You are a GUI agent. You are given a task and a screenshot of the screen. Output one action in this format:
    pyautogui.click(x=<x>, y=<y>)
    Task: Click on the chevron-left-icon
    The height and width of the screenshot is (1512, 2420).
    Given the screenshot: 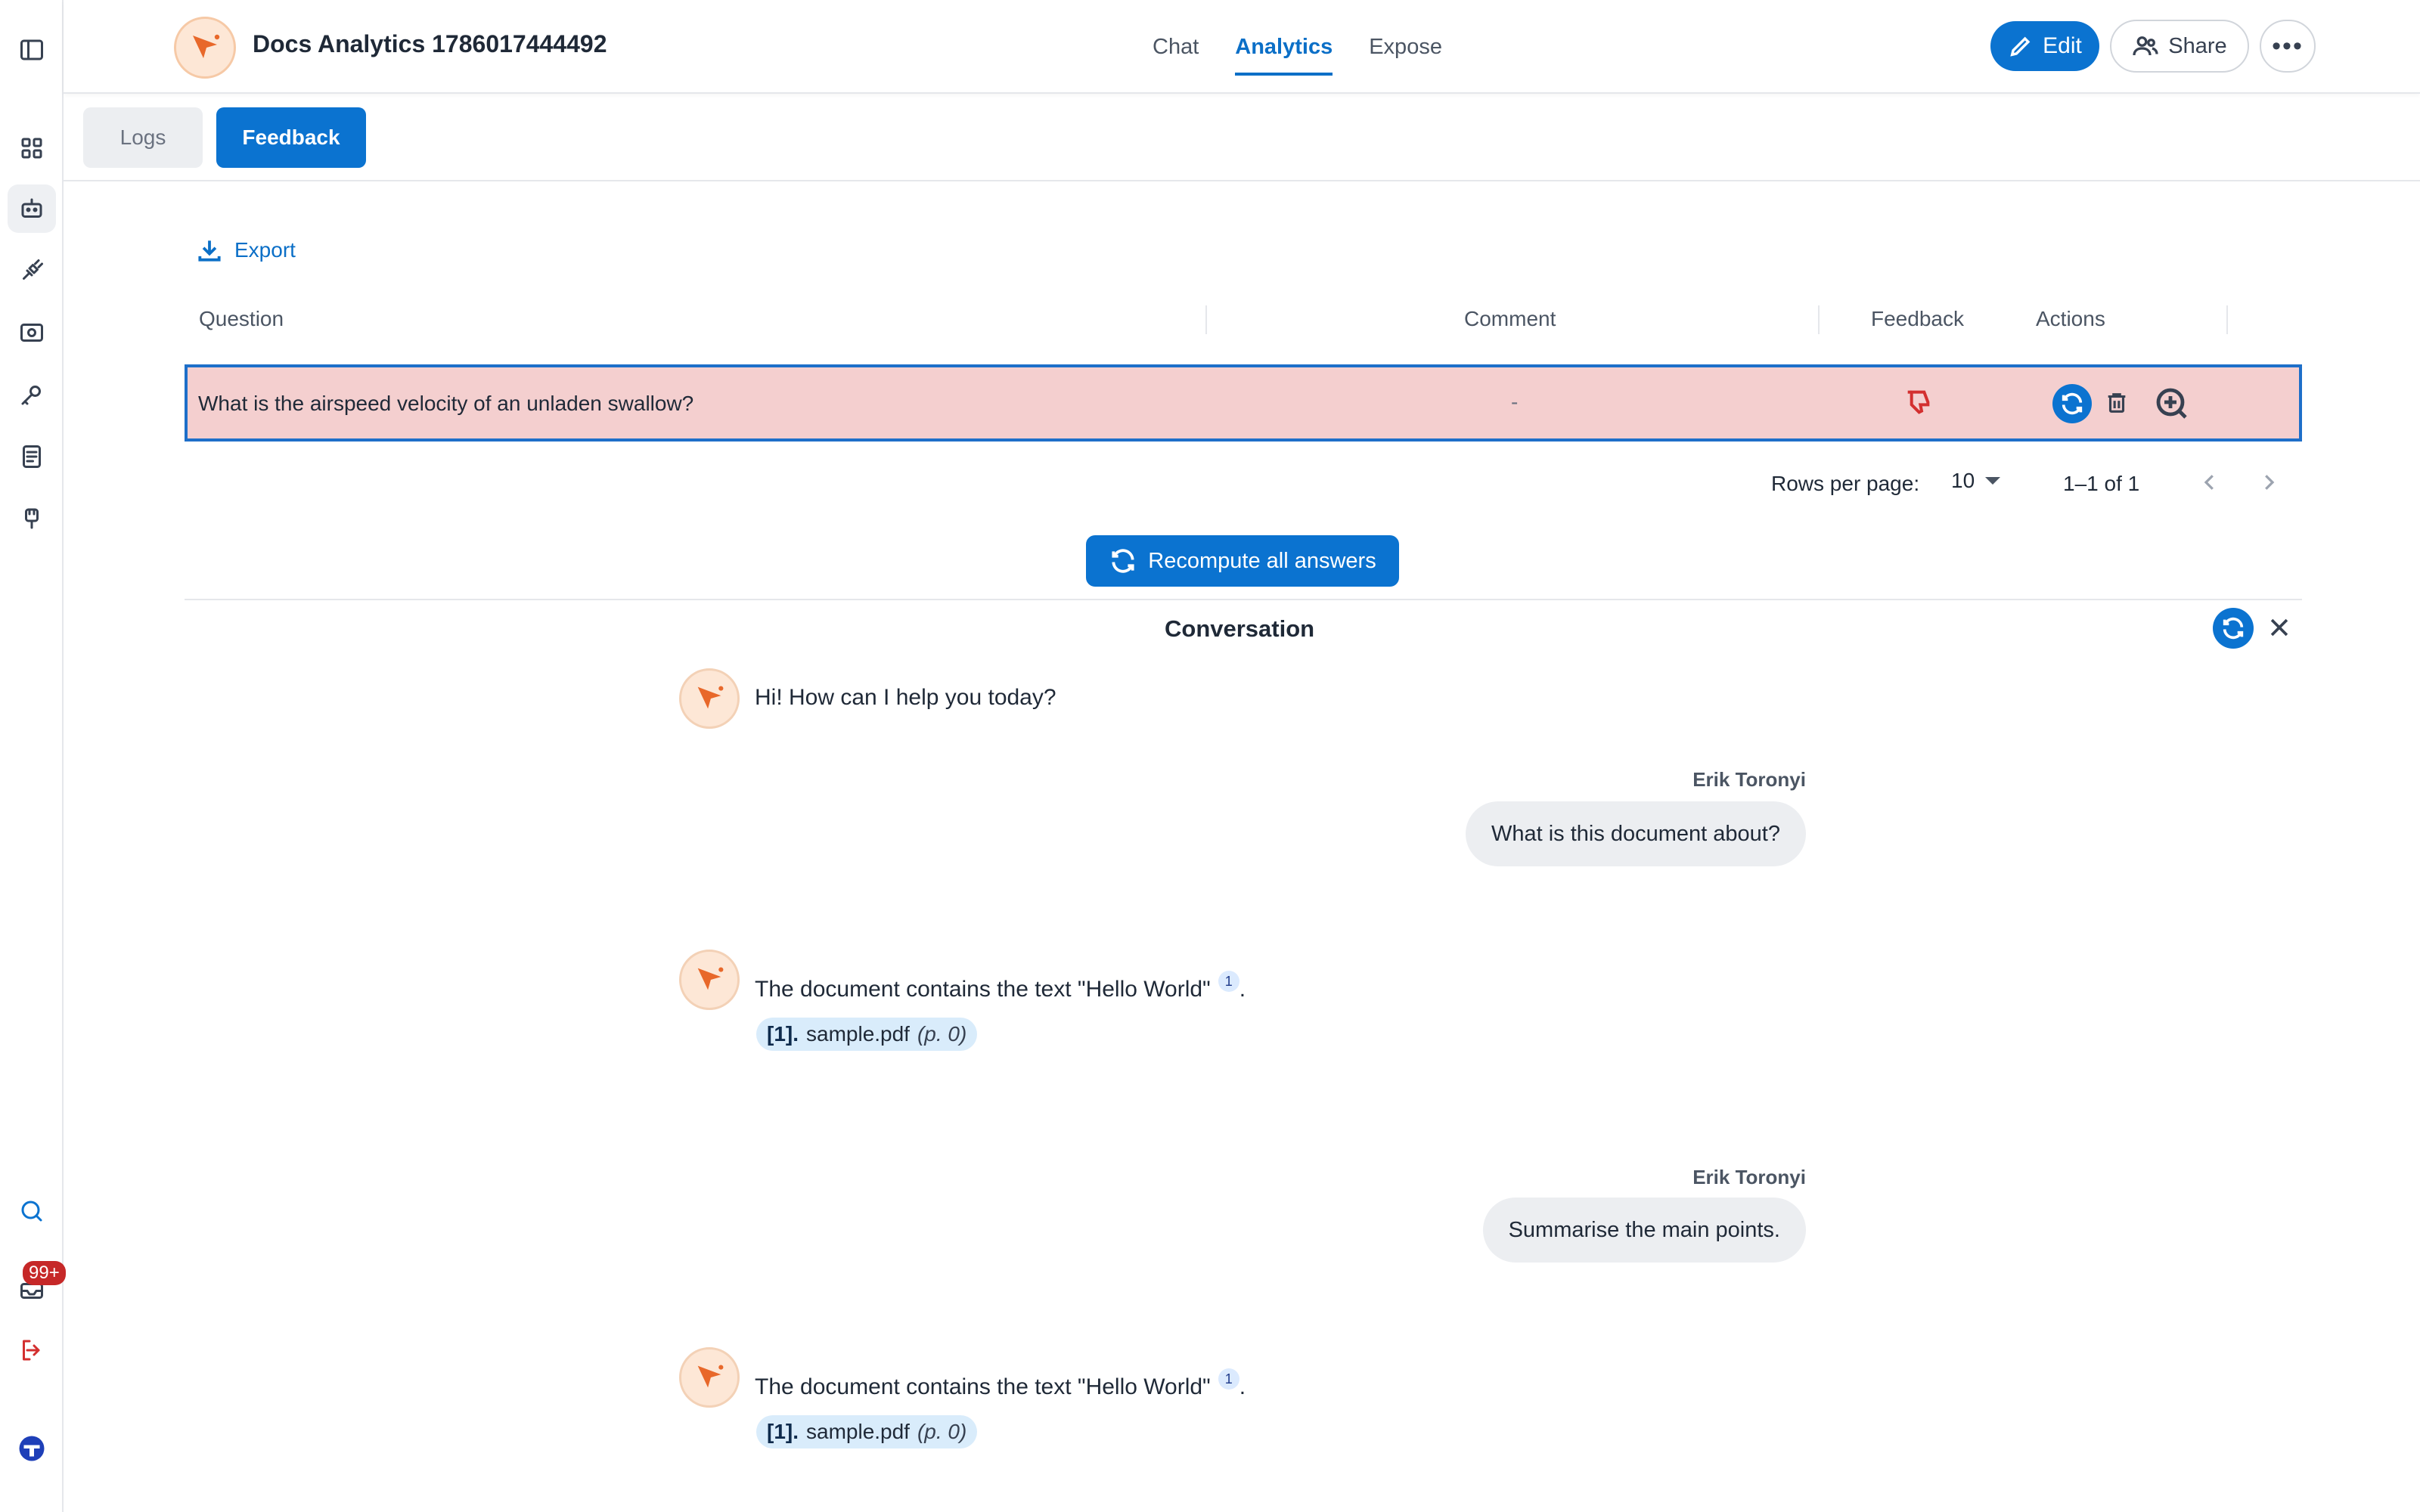 What is the action you would take?
    pyautogui.click(x=2209, y=482)
    